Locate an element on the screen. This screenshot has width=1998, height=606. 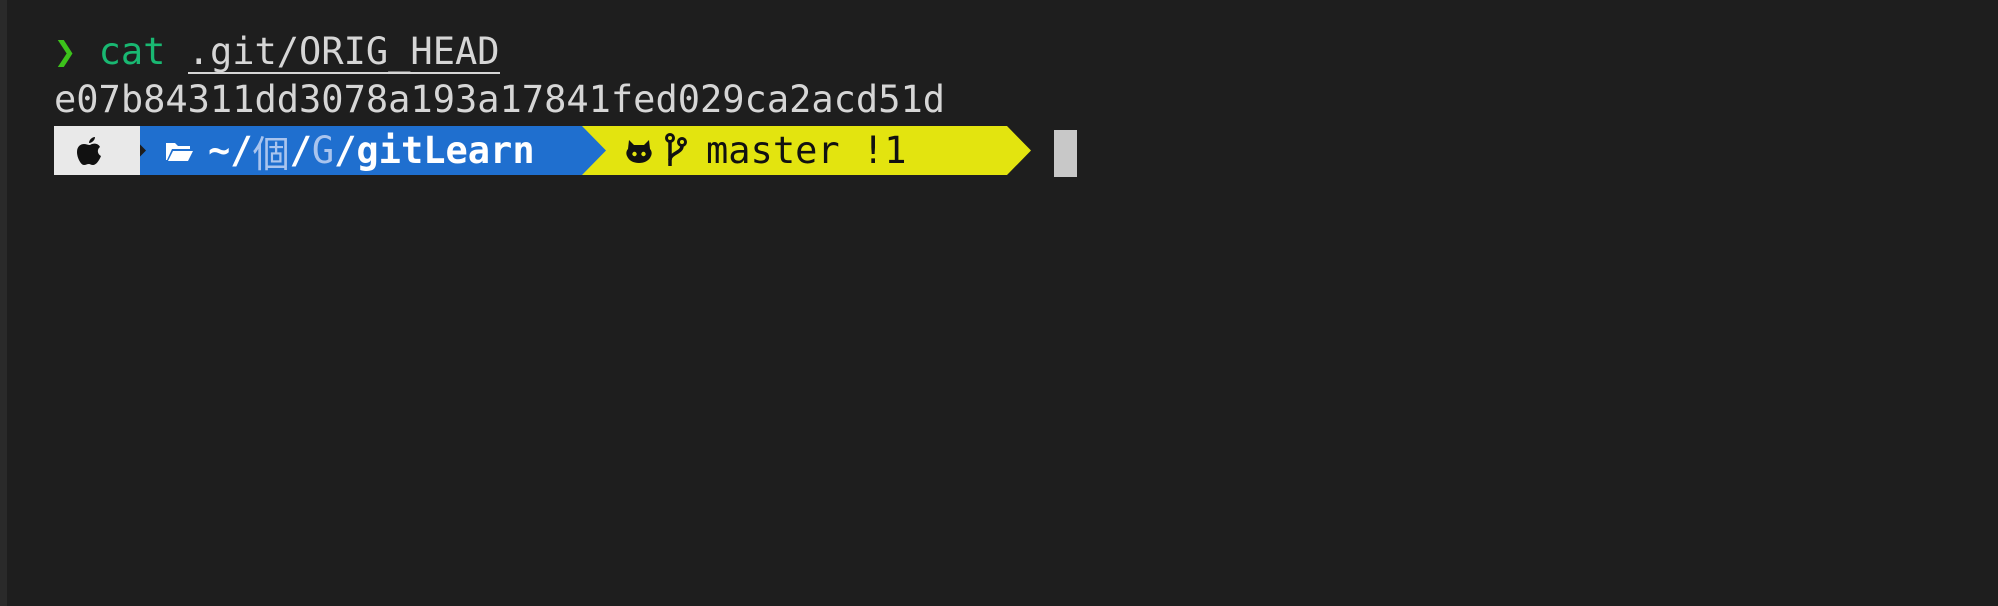
folder-open-icon is located at coordinates (179, 151).